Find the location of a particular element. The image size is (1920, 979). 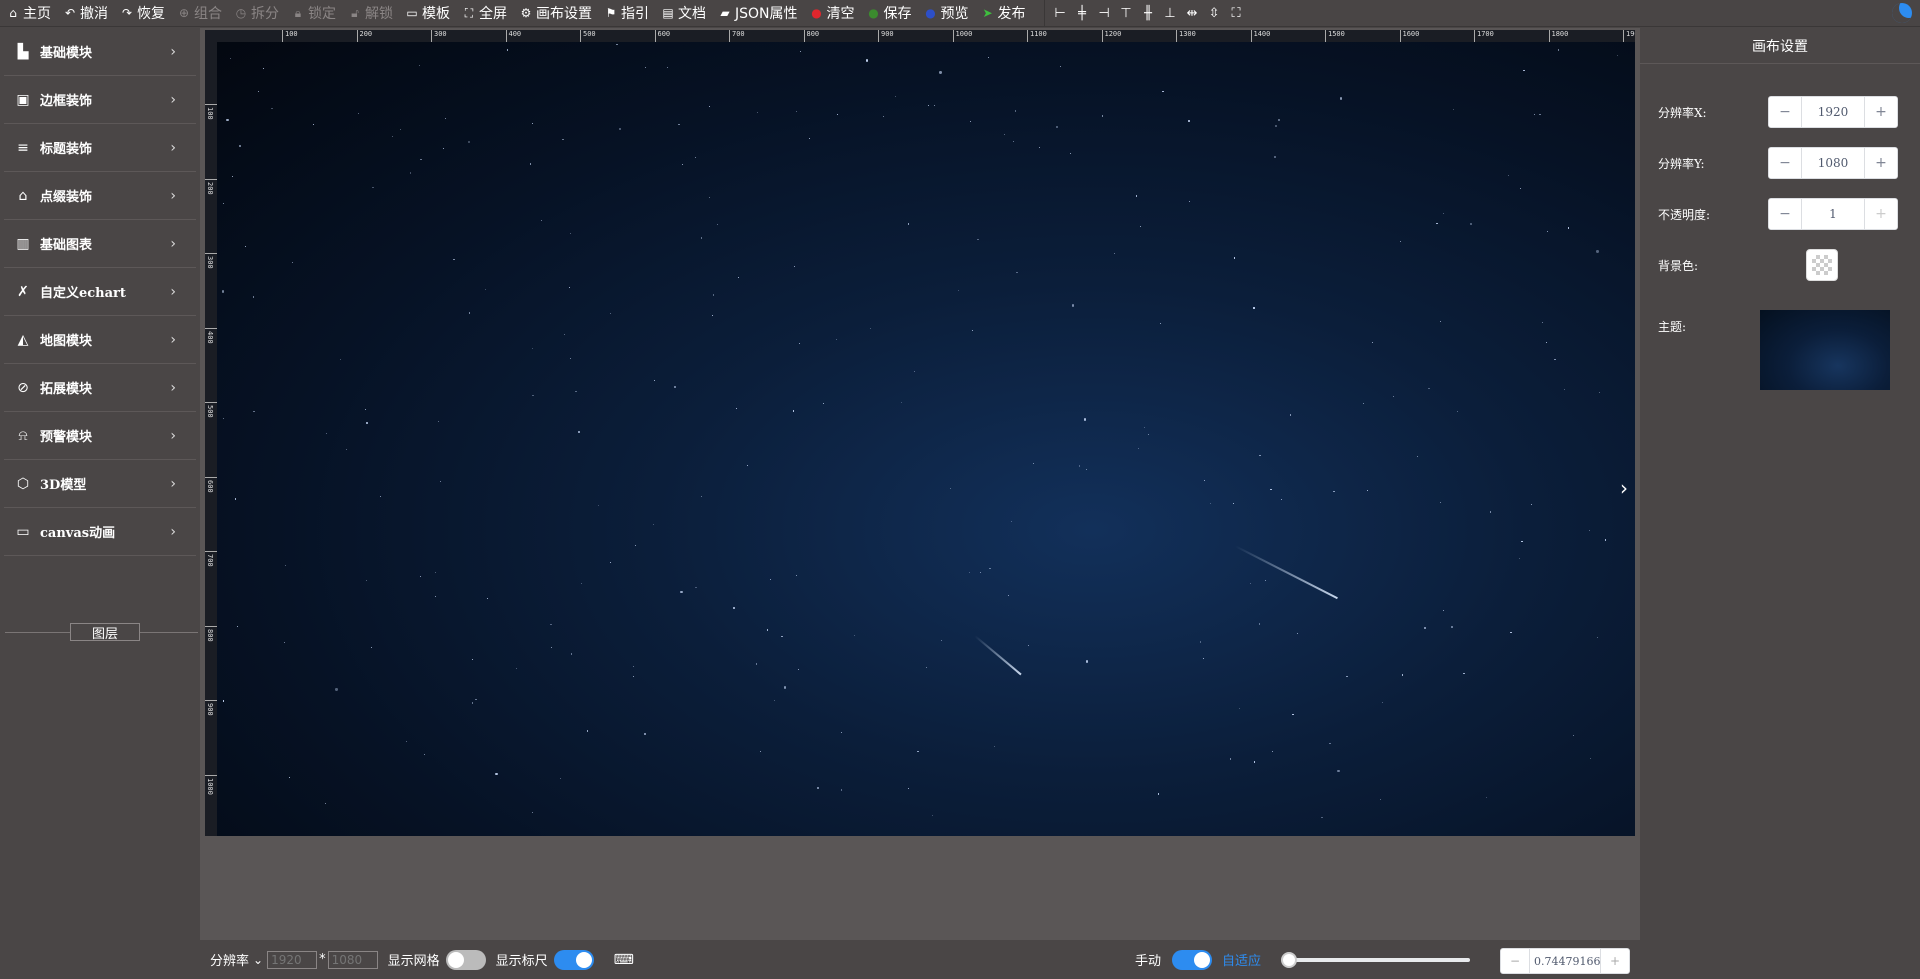

split-button: ◷ 拆分 is located at coordinates (256, 13).